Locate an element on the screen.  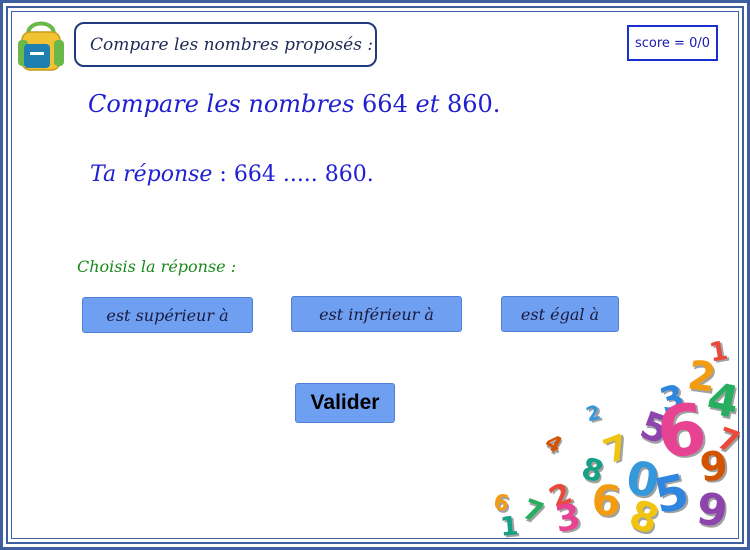
answer-colon: : is located at coordinates (219, 174).